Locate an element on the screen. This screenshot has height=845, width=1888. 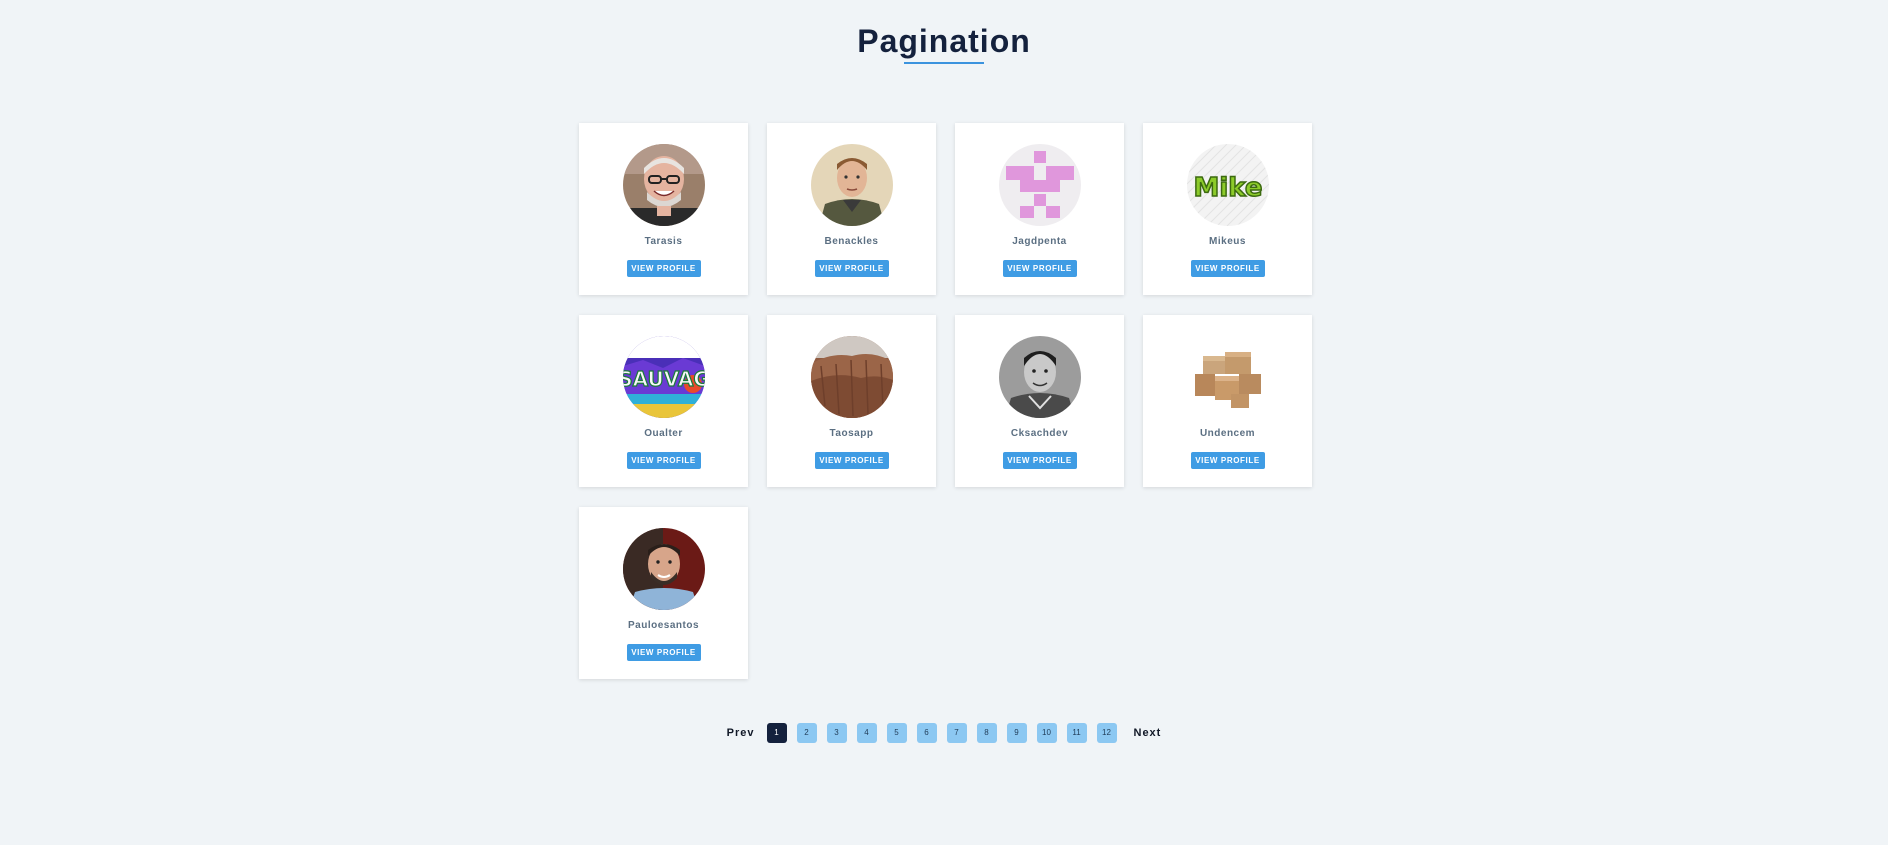
page-button-1: 1 is located at coordinates (776, 733).